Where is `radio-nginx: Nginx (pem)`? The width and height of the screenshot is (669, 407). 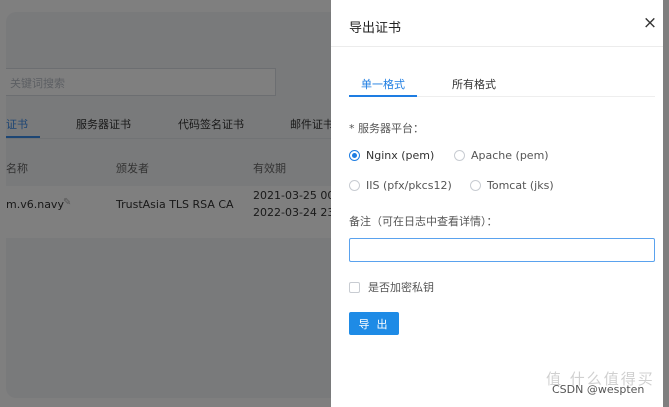
radio-nginx: Nginx (pem) is located at coordinates (391, 155).